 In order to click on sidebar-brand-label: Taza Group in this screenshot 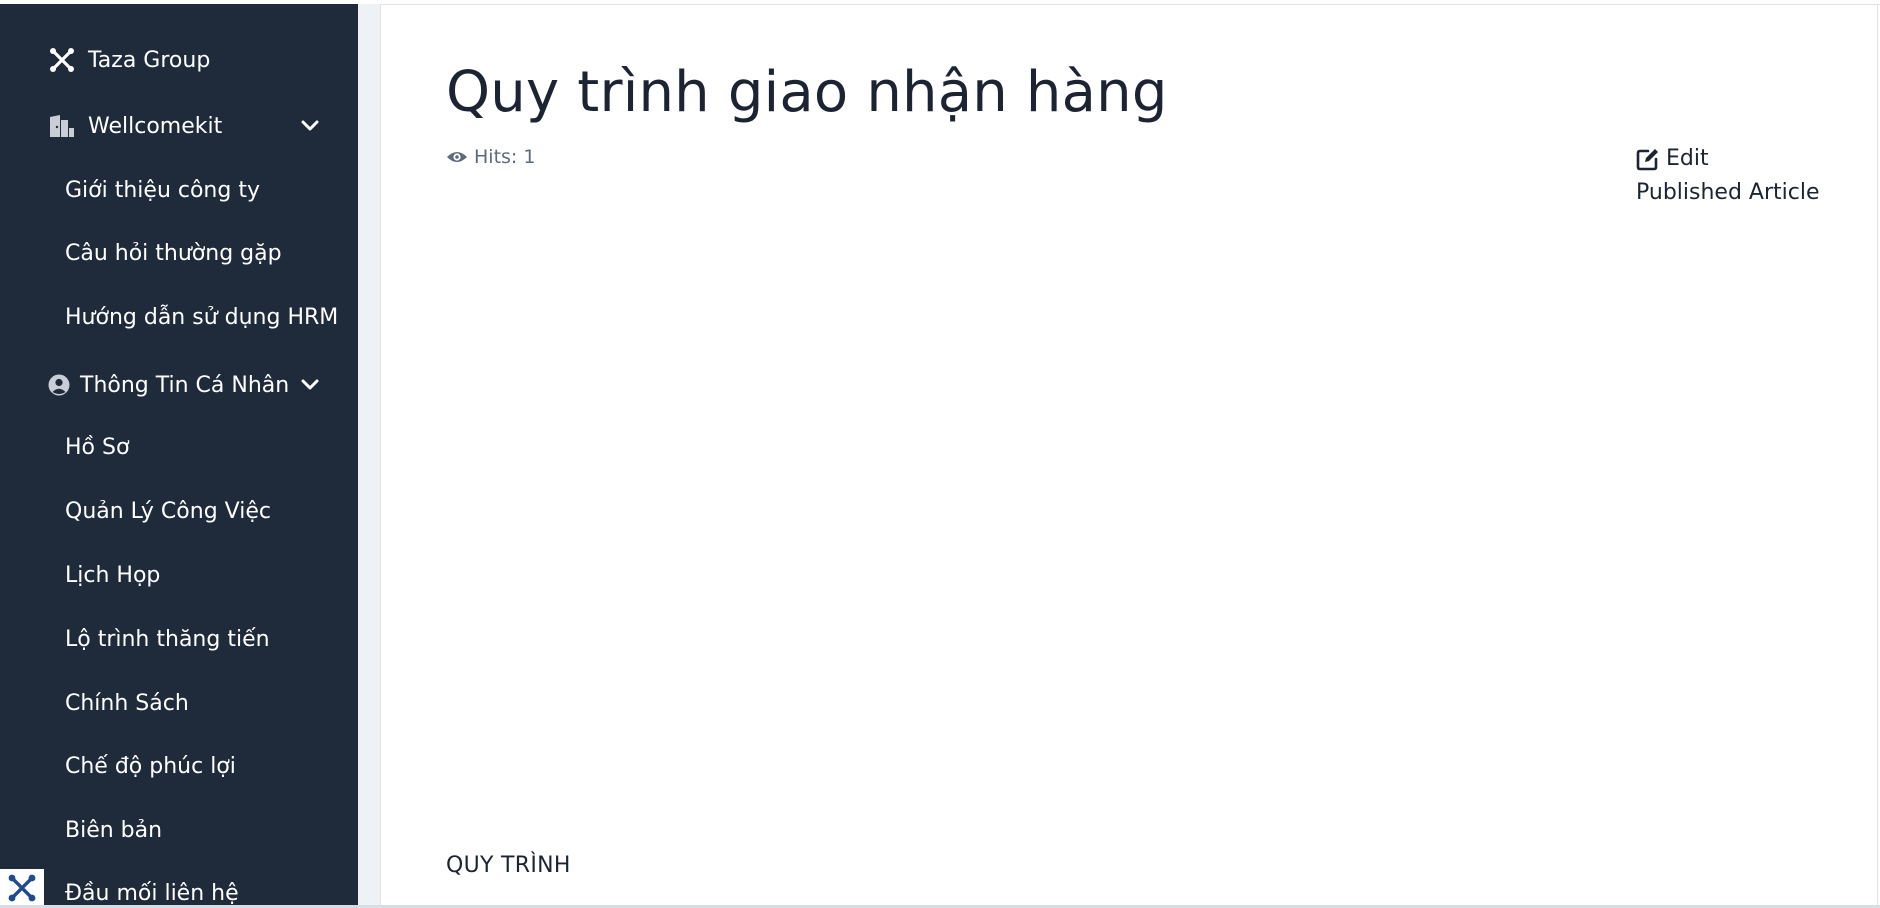, I will do `click(149, 60)`.